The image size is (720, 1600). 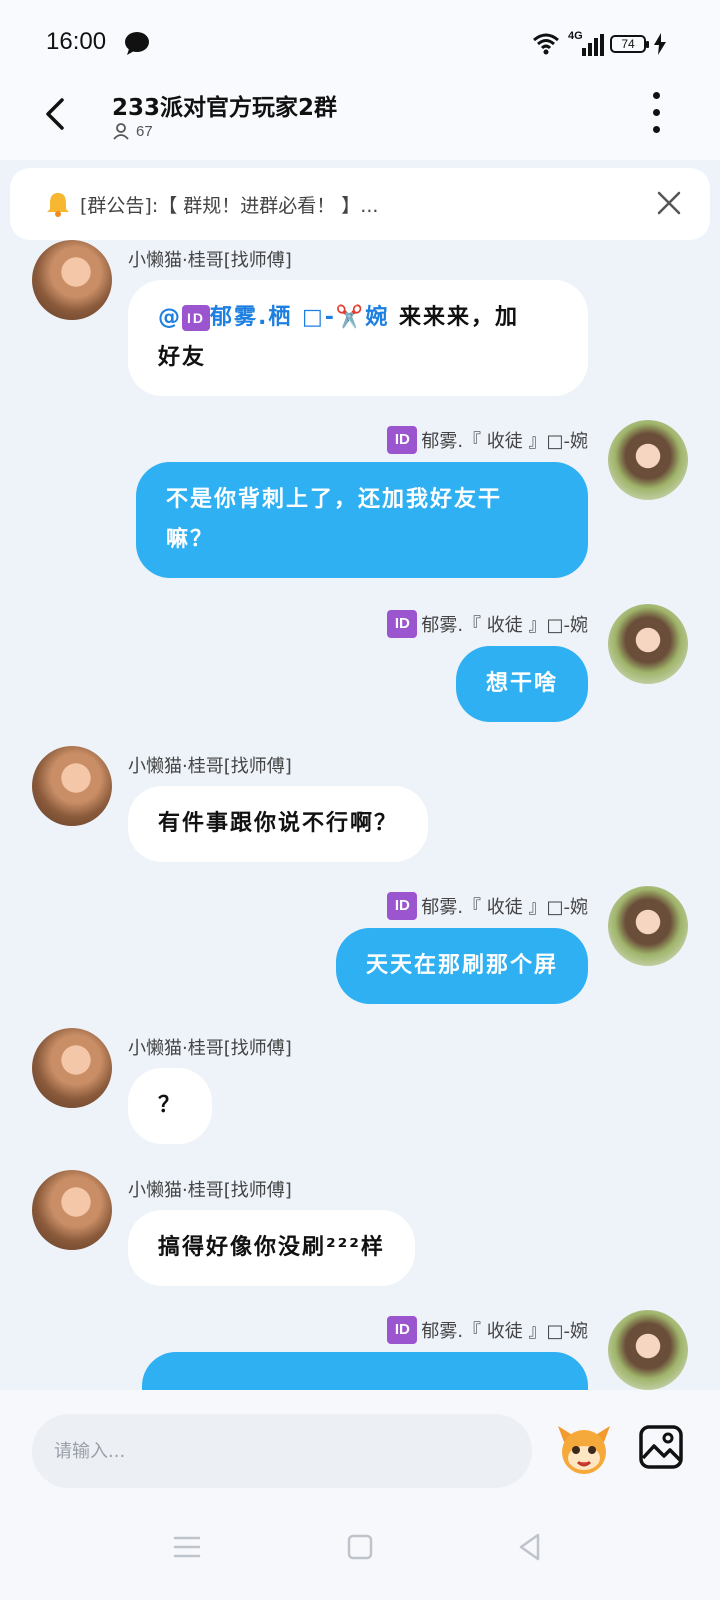 What do you see at coordinates (575, 36) in the screenshot?
I see `network-type: 4G` at bounding box center [575, 36].